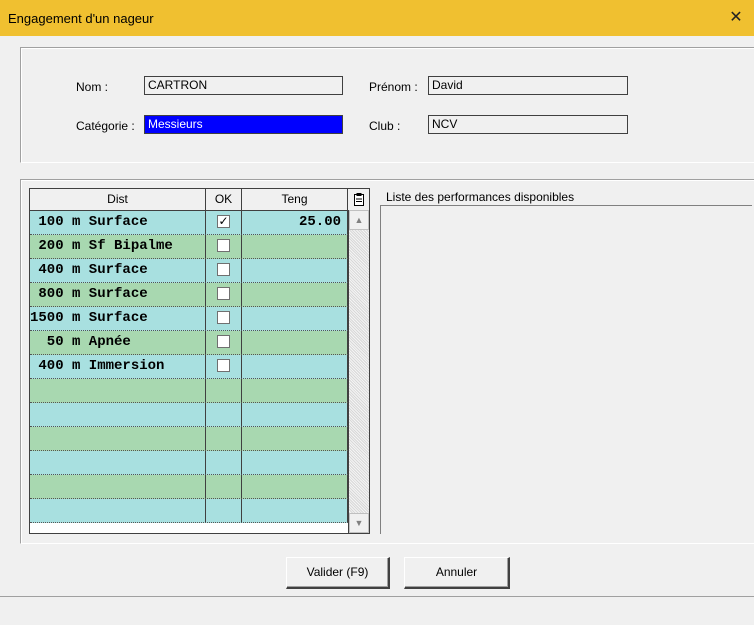 This screenshot has width=754, height=625. I want to click on scroll-up-icon: ▲, so click(359, 220).